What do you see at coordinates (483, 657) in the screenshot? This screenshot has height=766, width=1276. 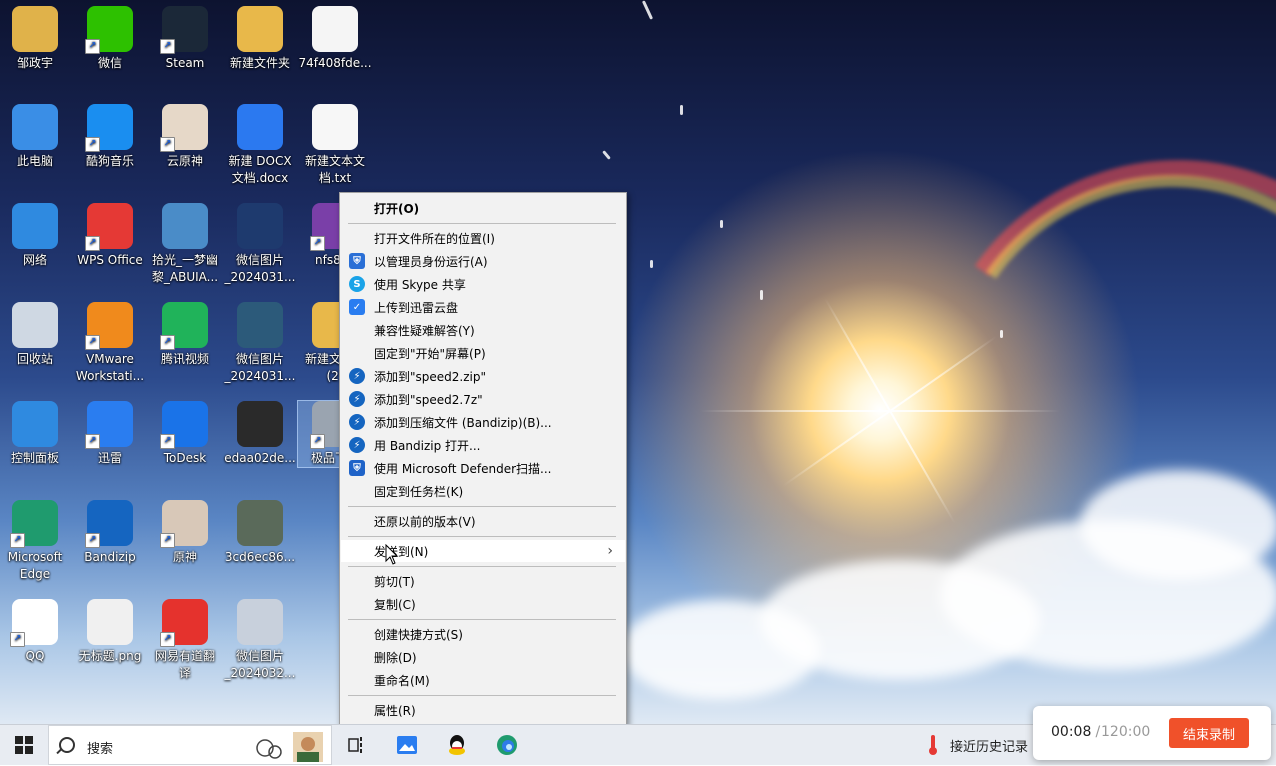 I see `context-menu-item: 删除(D)` at bounding box center [483, 657].